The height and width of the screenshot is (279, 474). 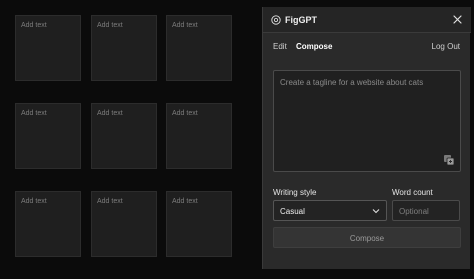 I want to click on panel-titlebar: FigGPT, so click(x=367, y=20).